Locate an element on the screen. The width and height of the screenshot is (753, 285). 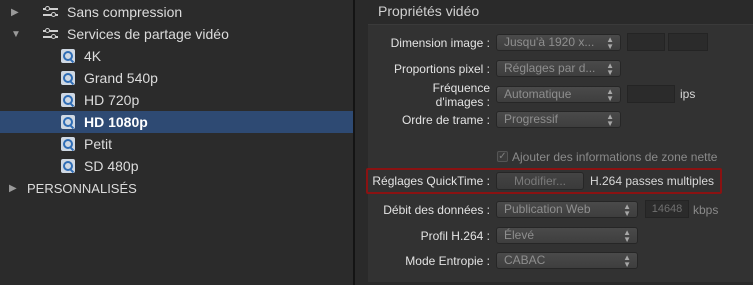
quicktime-value: H.264 passes multiples is located at coordinates (652, 181).